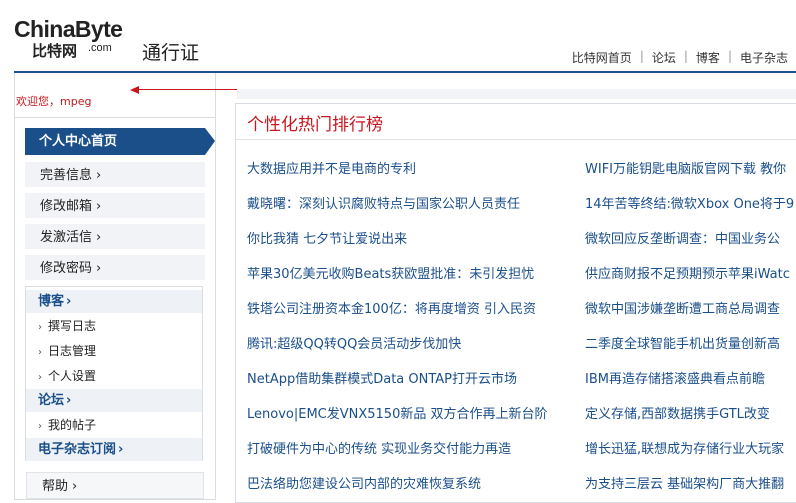  What do you see at coordinates (51, 301) in the screenshot?
I see `group-title: 博客` at bounding box center [51, 301].